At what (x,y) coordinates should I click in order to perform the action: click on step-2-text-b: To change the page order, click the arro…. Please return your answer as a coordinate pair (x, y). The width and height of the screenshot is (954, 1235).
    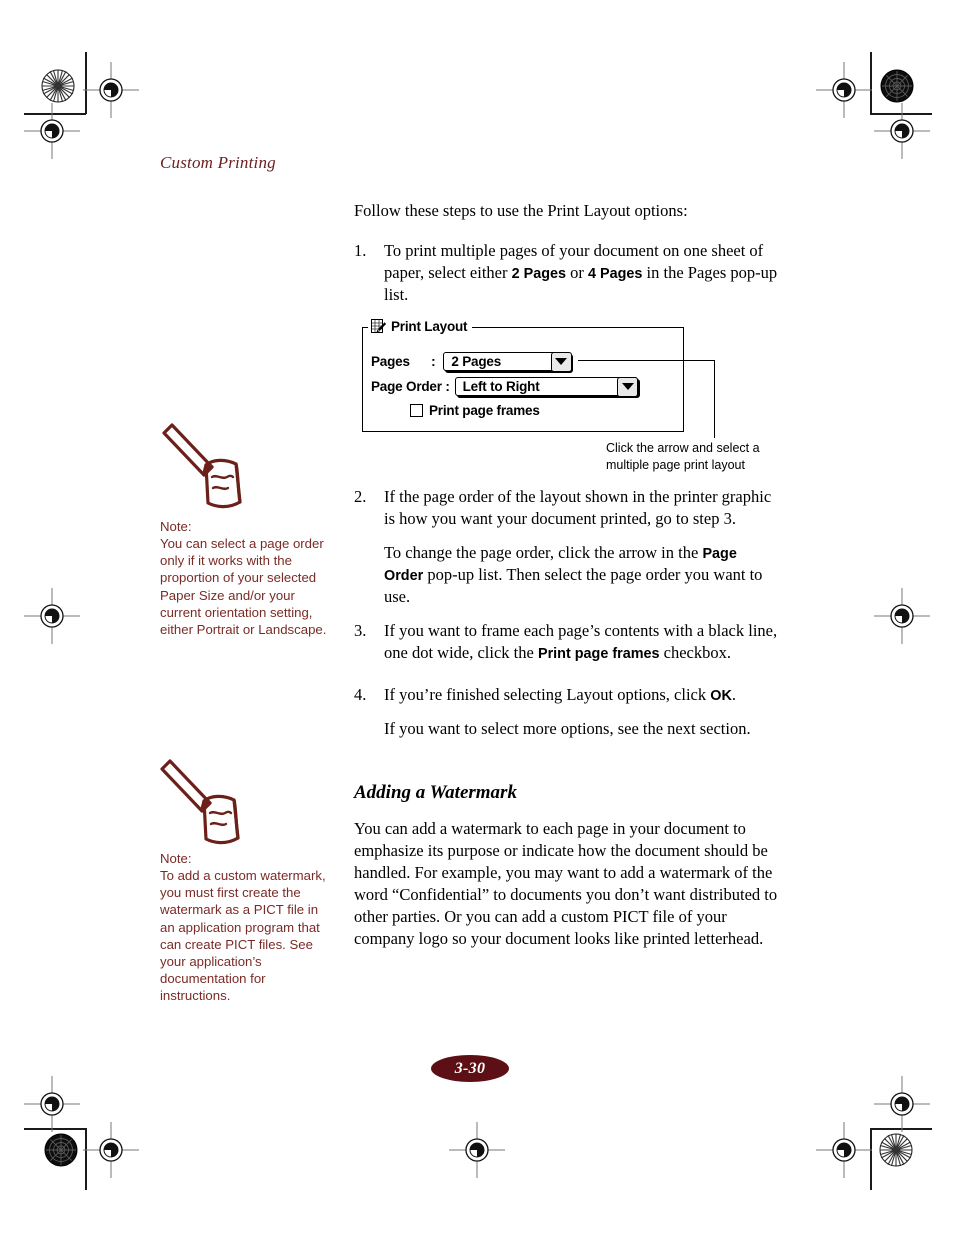
    Looking at the image, I should click on (573, 574).